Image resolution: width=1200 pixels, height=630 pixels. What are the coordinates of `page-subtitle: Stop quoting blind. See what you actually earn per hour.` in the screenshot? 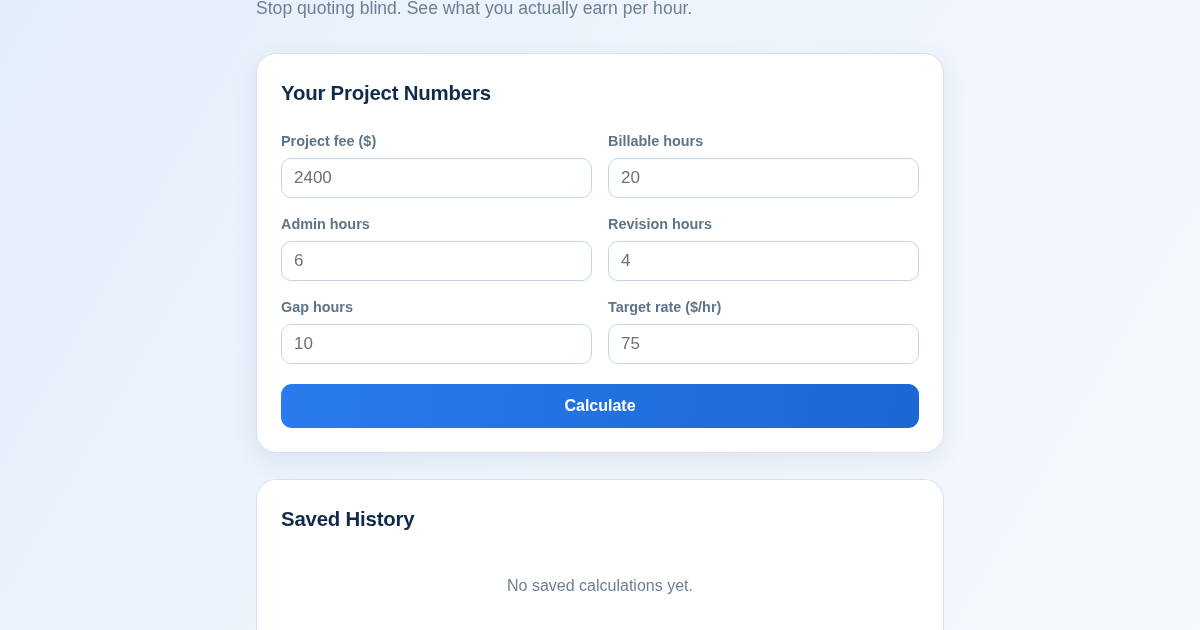 It's located at (475, 9).